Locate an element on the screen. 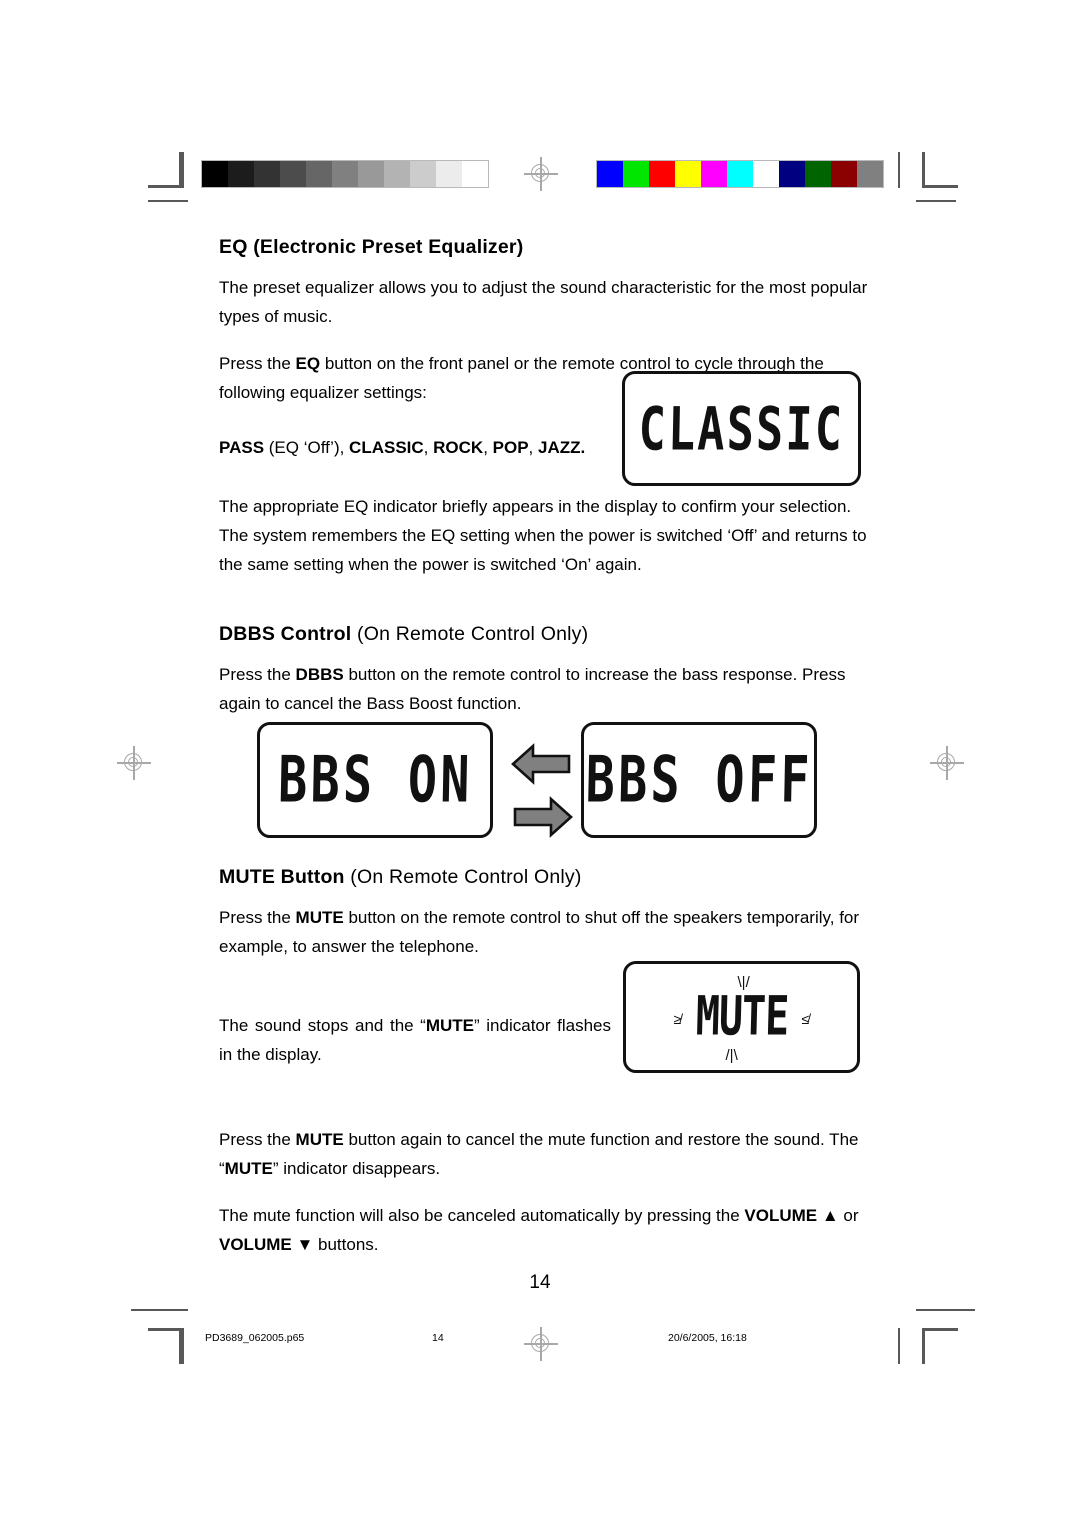  emphasized-run: VOLUME ▲ is located at coordinates (791, 1215).